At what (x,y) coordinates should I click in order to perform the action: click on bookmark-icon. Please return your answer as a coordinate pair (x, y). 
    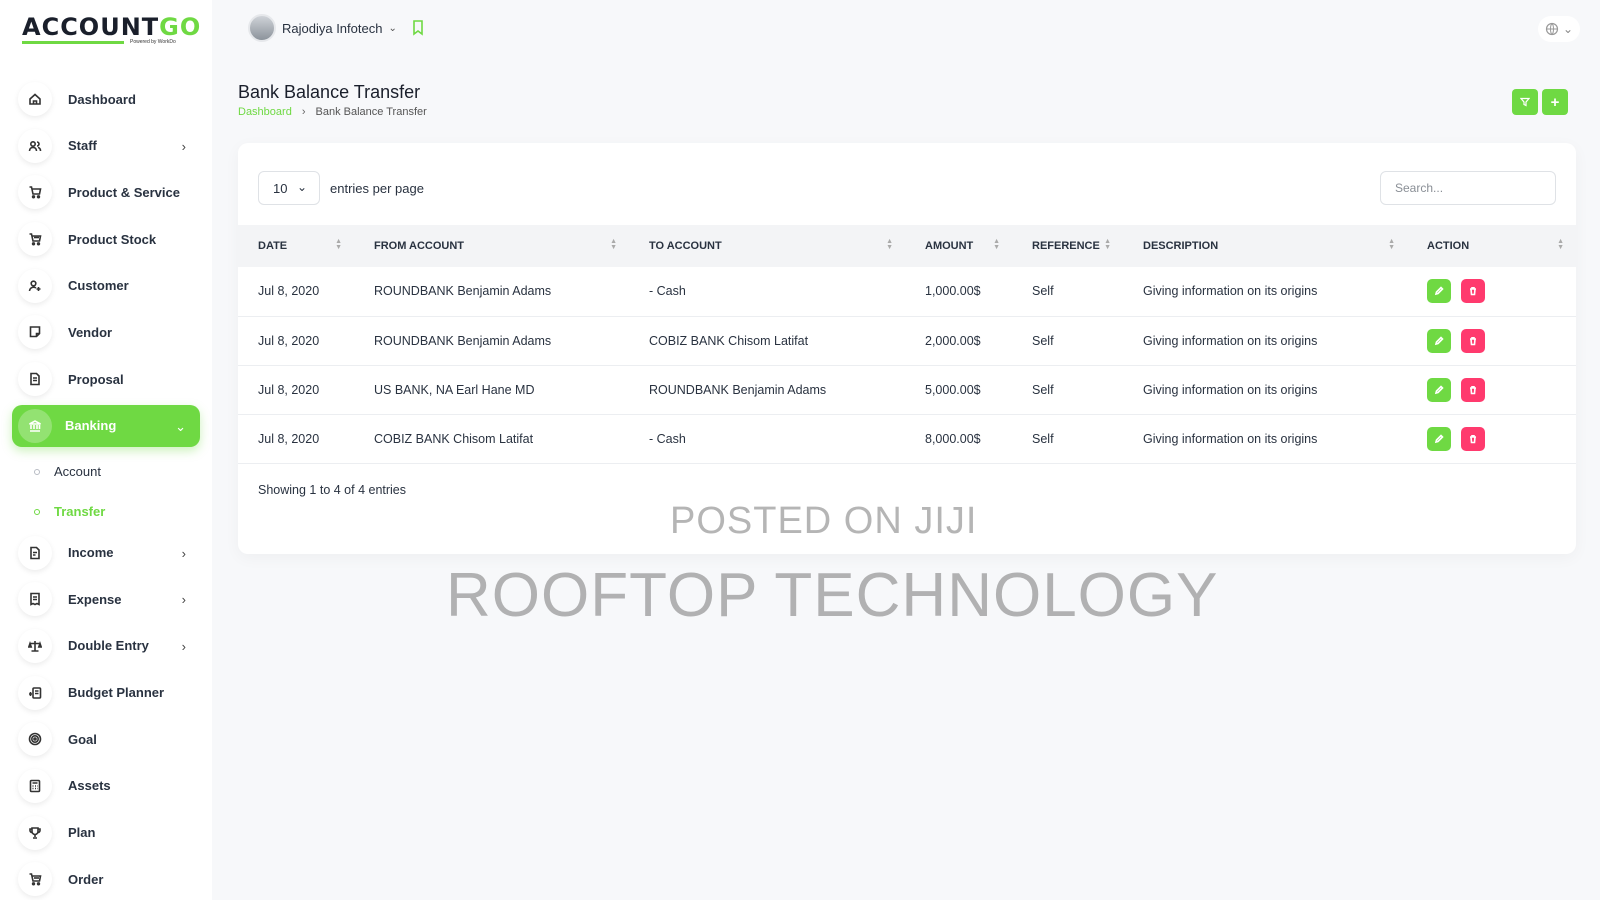
    Looking at the image, I should click on (418, 28).